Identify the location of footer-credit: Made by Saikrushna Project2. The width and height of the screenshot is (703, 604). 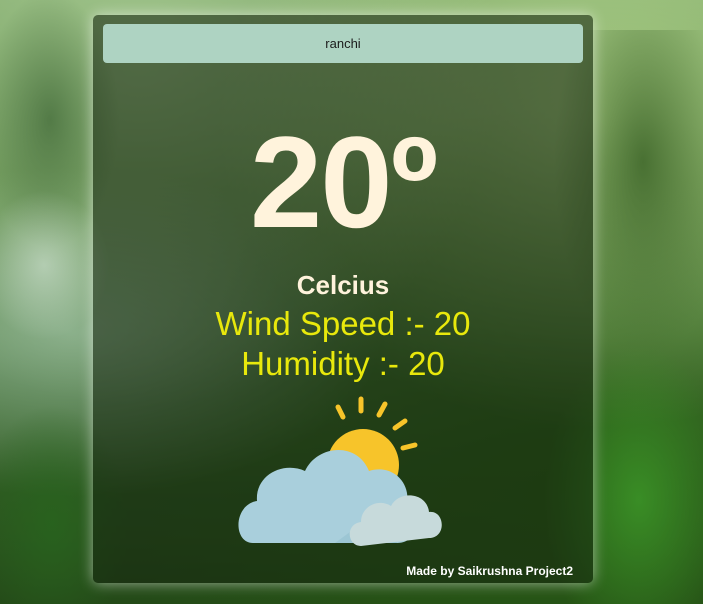
(489, 571).